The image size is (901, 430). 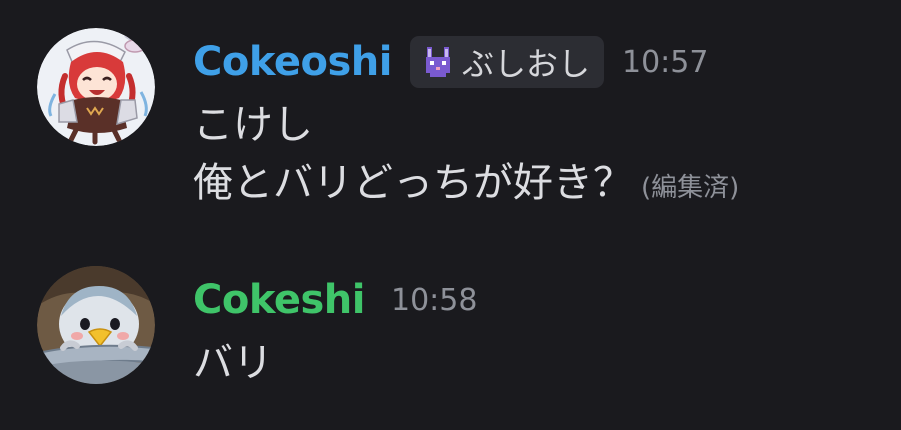 What do you see at coordinates (233, 363) in the screenshot?
I see `message-line: バリ` at bounding box center [233, 363].